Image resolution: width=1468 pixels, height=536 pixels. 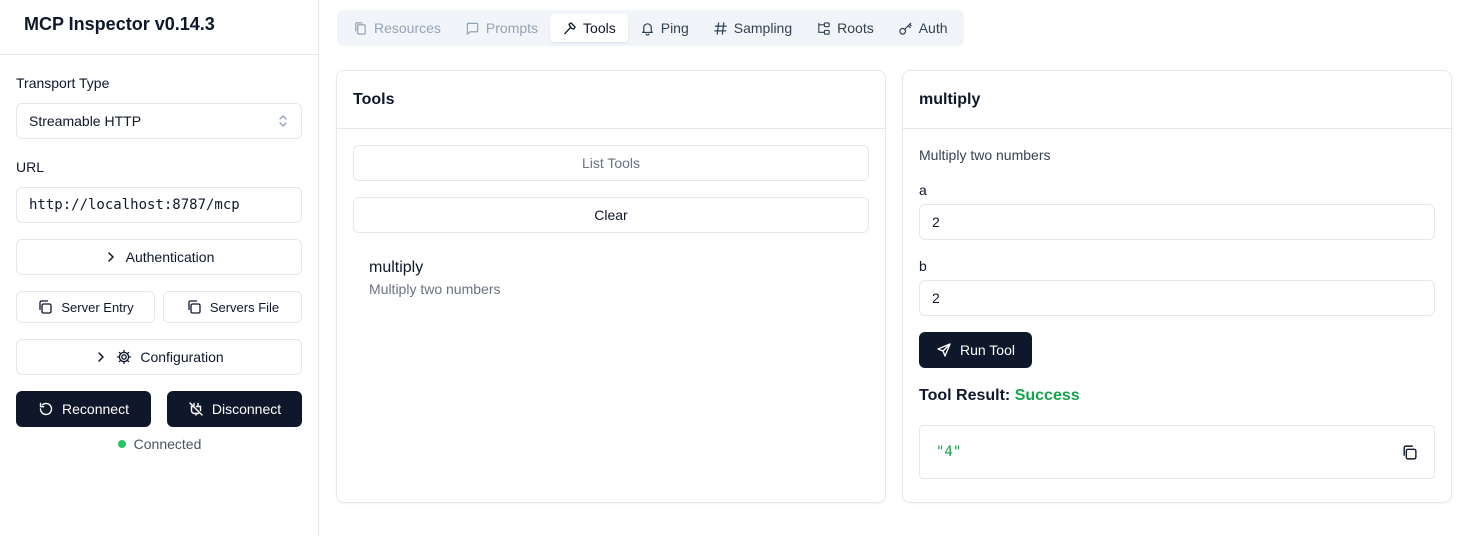 What do you see at coordinates (599, 28) in the screenshot?
I see `tab-label: Tools` at bounding box center [599, 28].